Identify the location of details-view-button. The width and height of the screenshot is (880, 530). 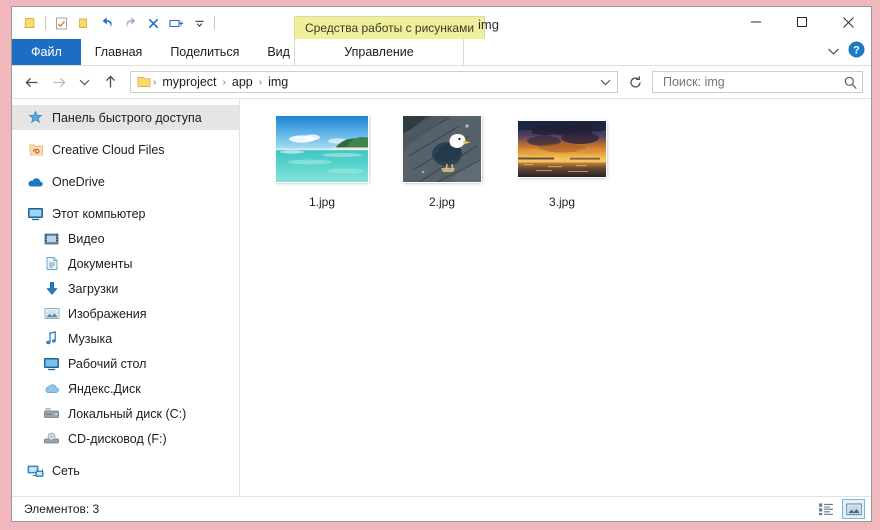
(825, 509).